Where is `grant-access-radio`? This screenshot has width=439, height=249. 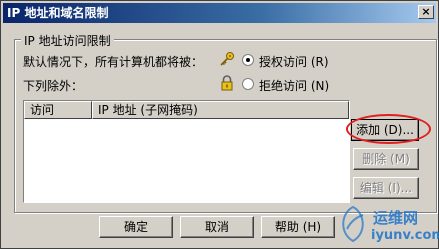 grant-access-radio is located at coordinates (248, 60).